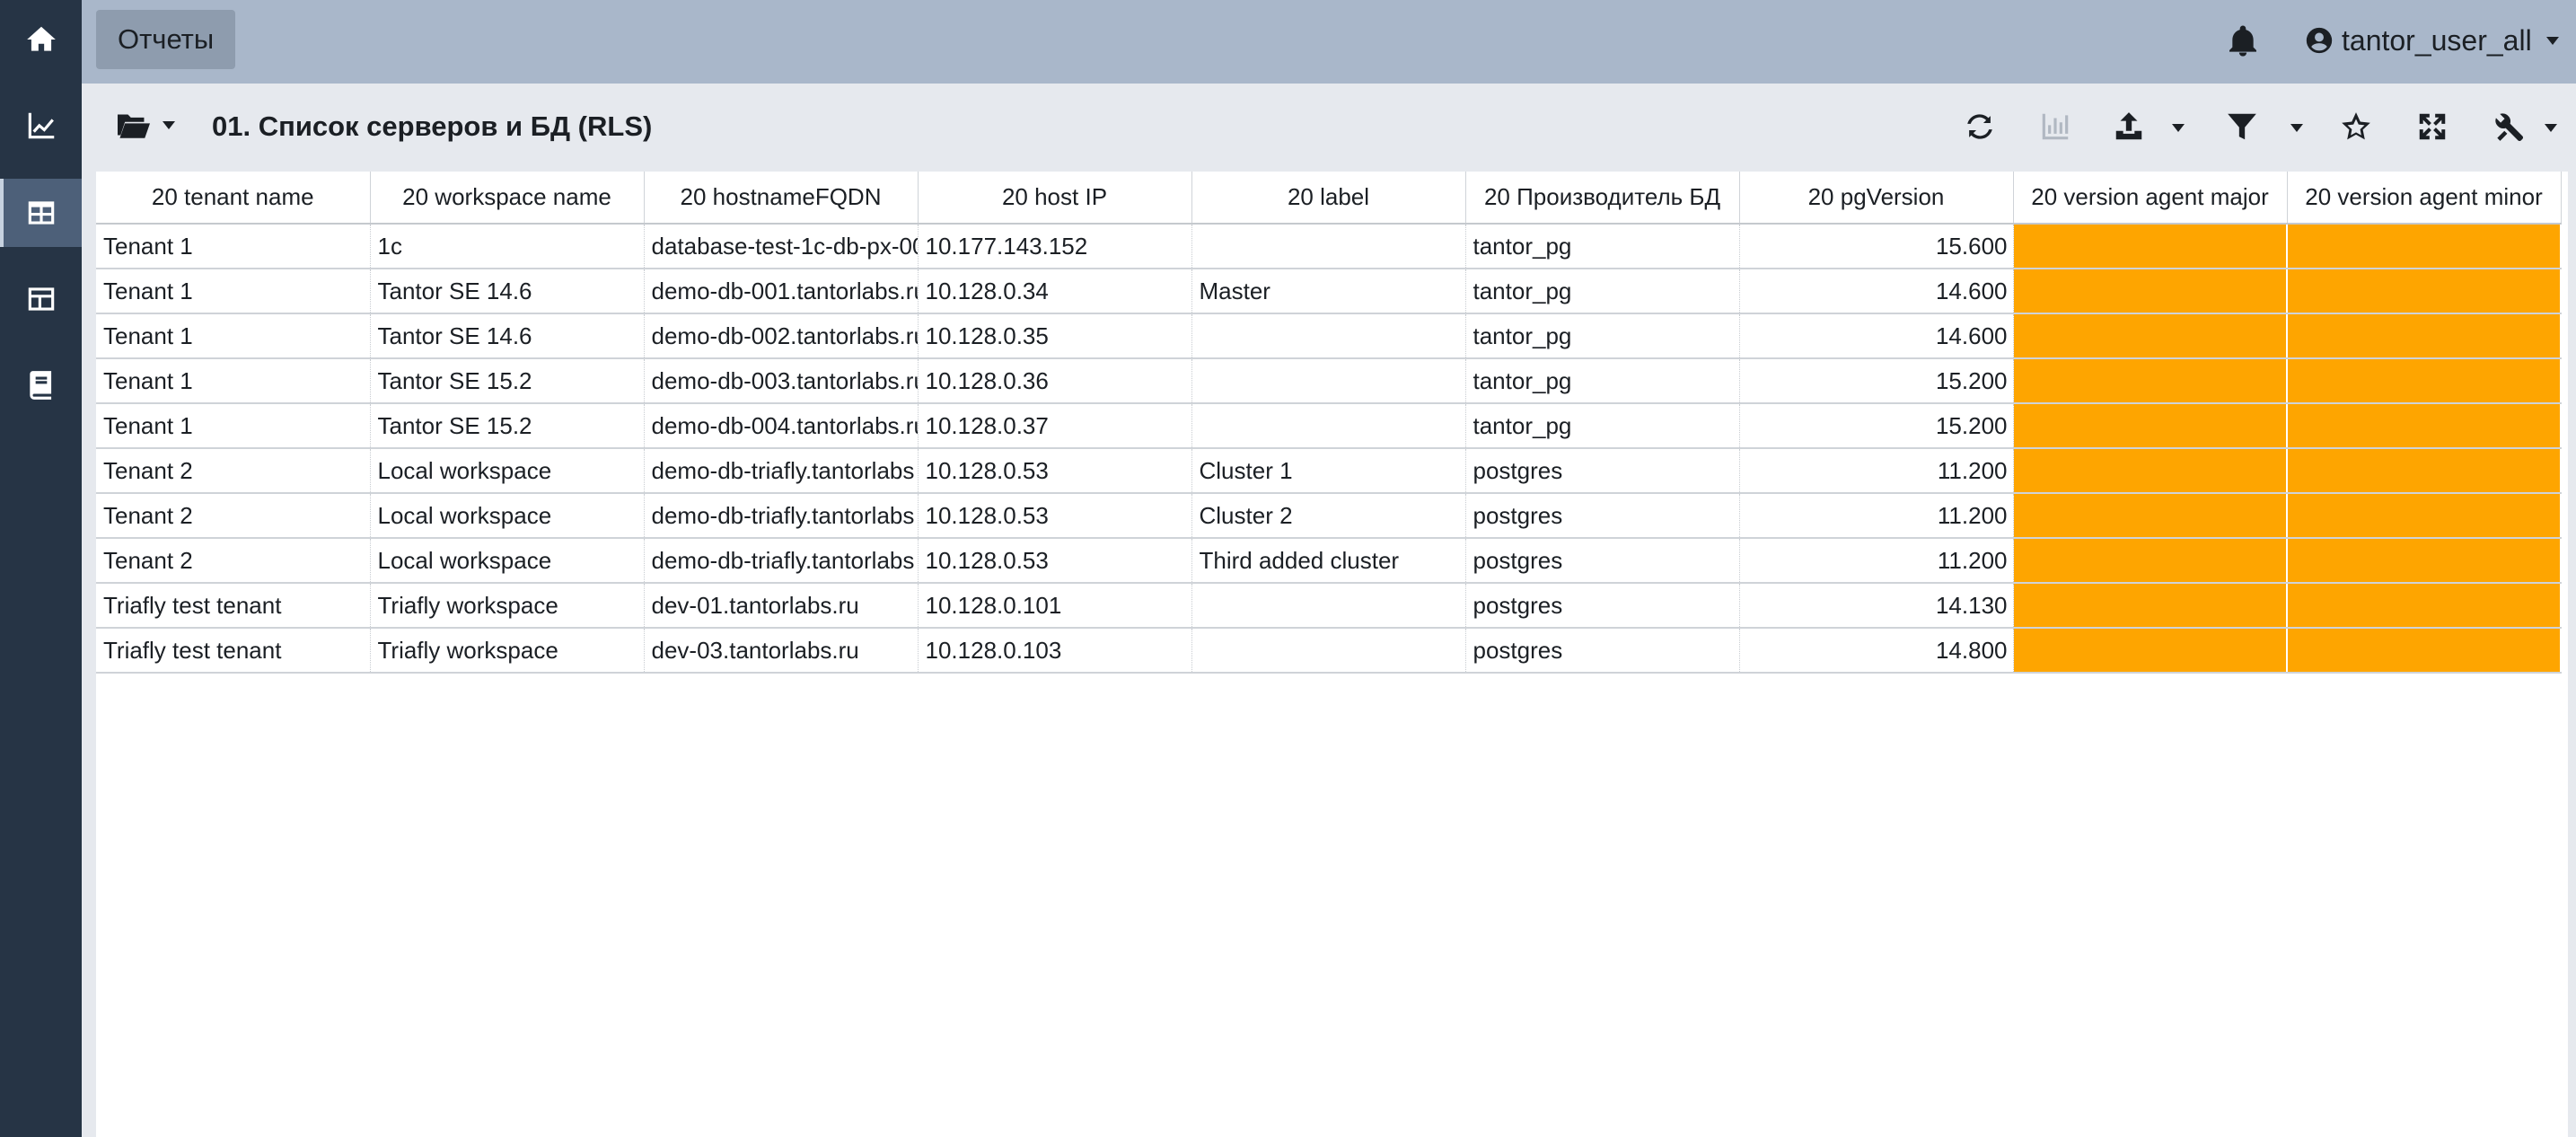 This screenshot has height=1137, width=2576. I want to click on filter-dropdown-icon, so click(2296, 128).